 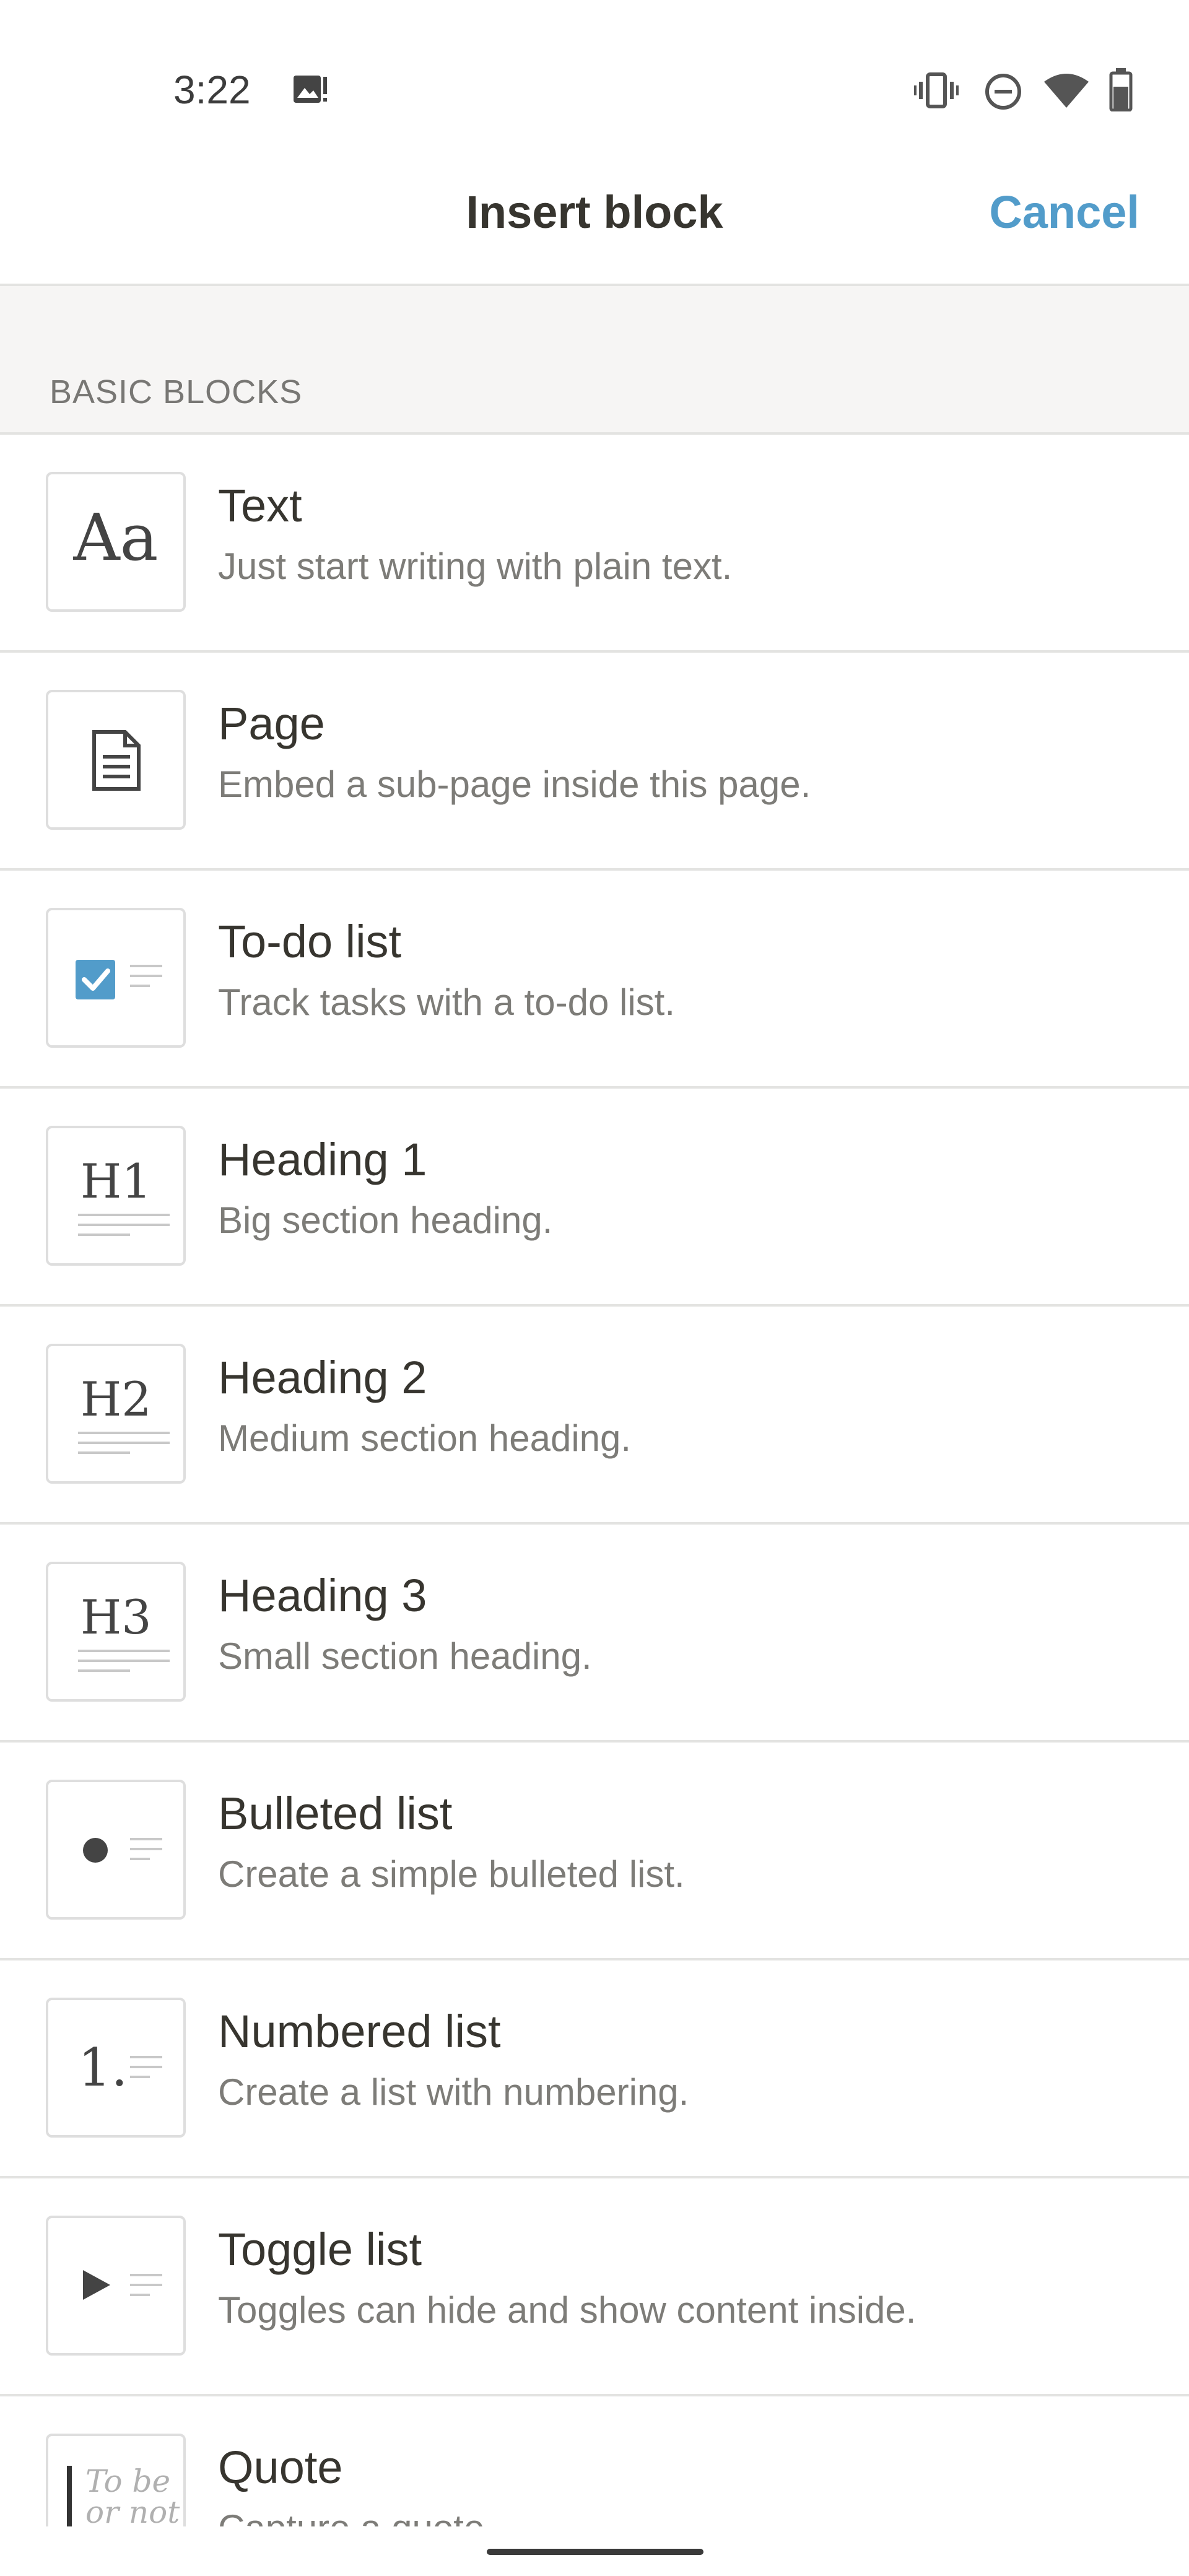 I want to click on heading-3-glyph: H3, so click(x=116, y=1617).